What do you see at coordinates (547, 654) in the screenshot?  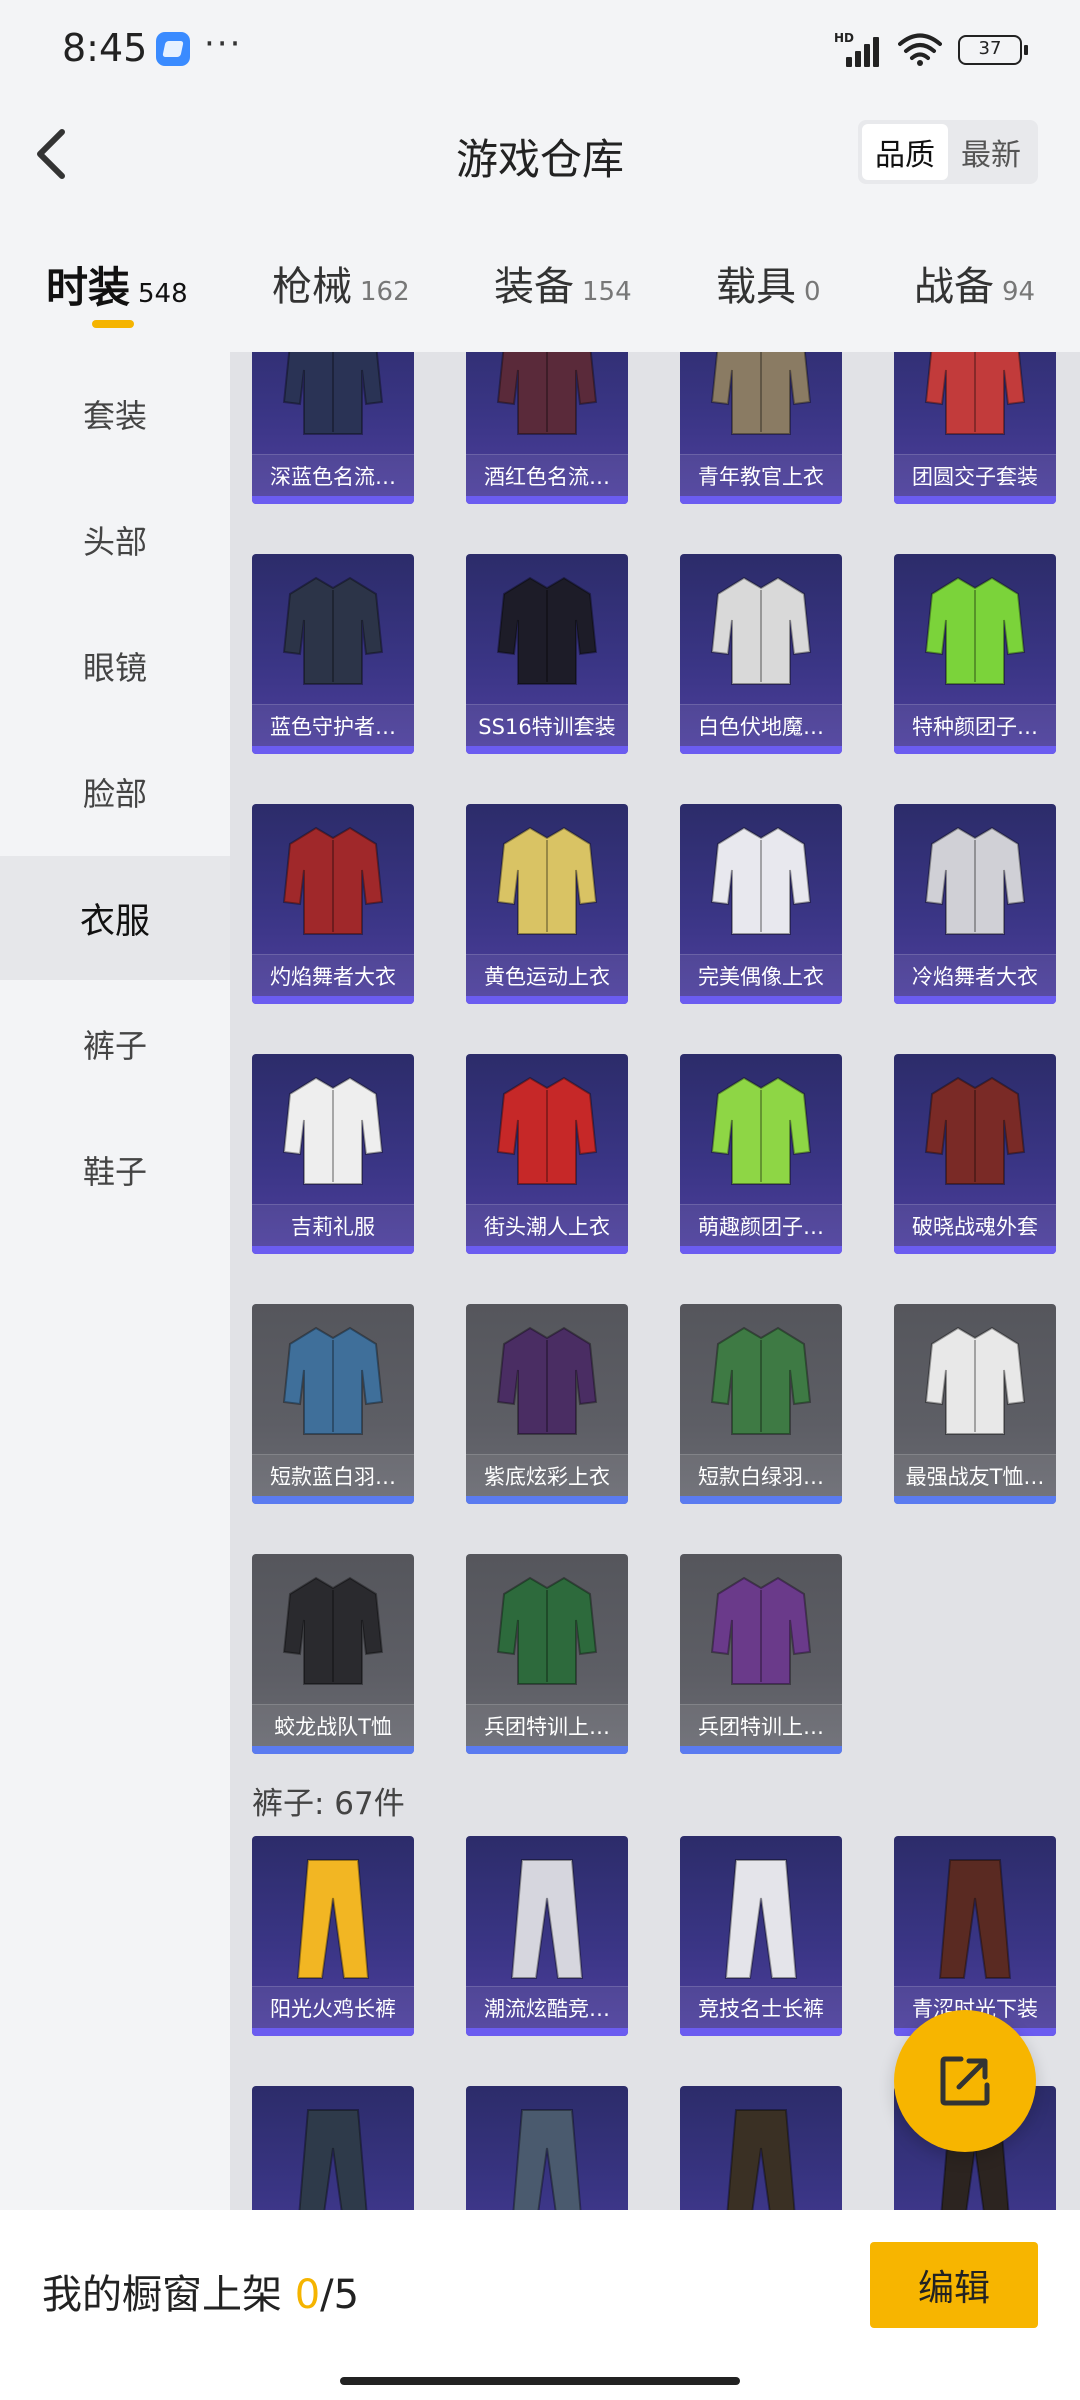 I see `item-card: SS16特训套装` at bounding box center [547, 654].